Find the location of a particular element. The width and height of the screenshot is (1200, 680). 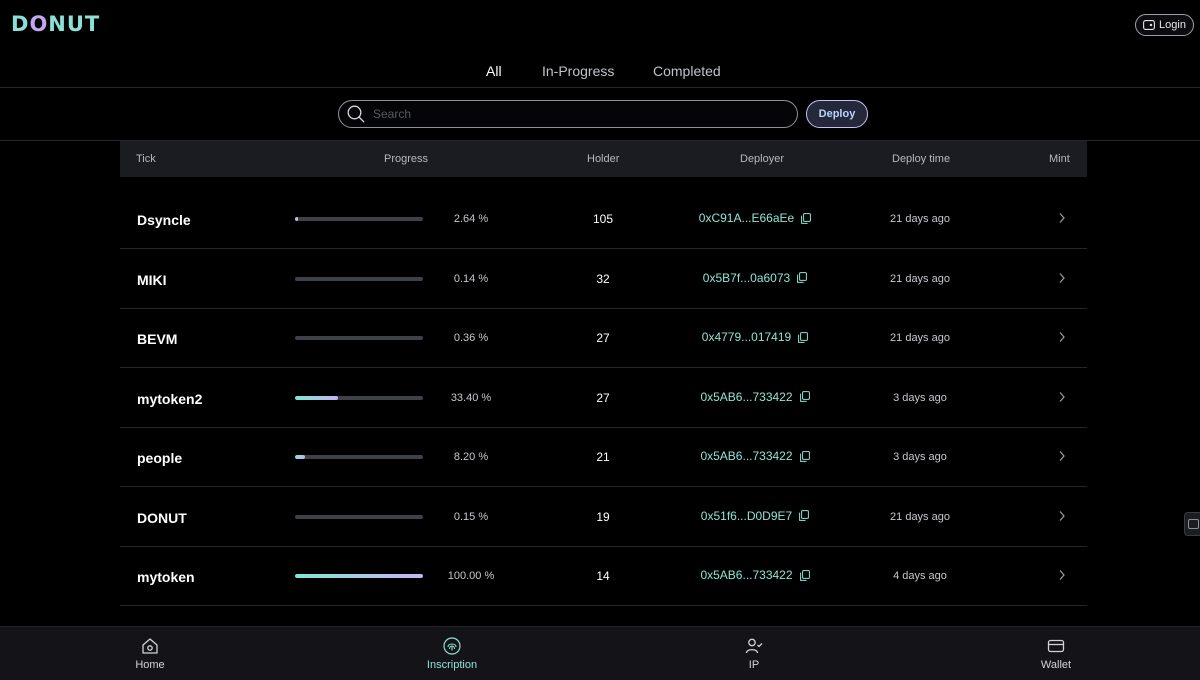

deployer-address: 0x4779...017419 is located at coordinates (755, 337).